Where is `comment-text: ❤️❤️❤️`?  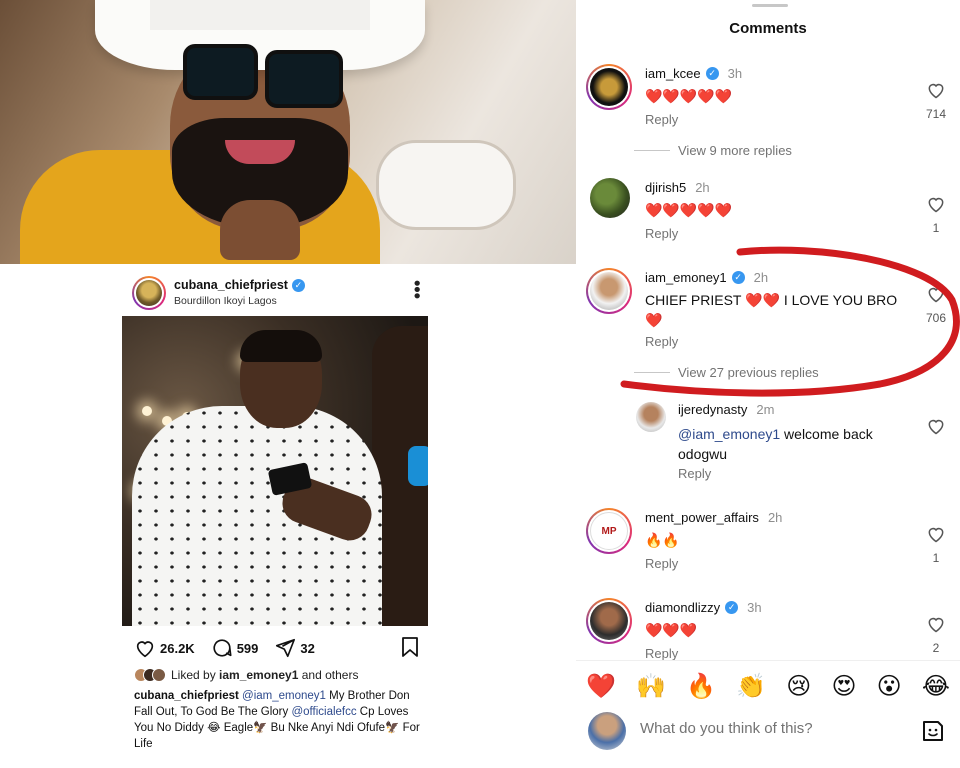
comment-text: ❤️❤️❤️ is located at coordinates (671, 630).